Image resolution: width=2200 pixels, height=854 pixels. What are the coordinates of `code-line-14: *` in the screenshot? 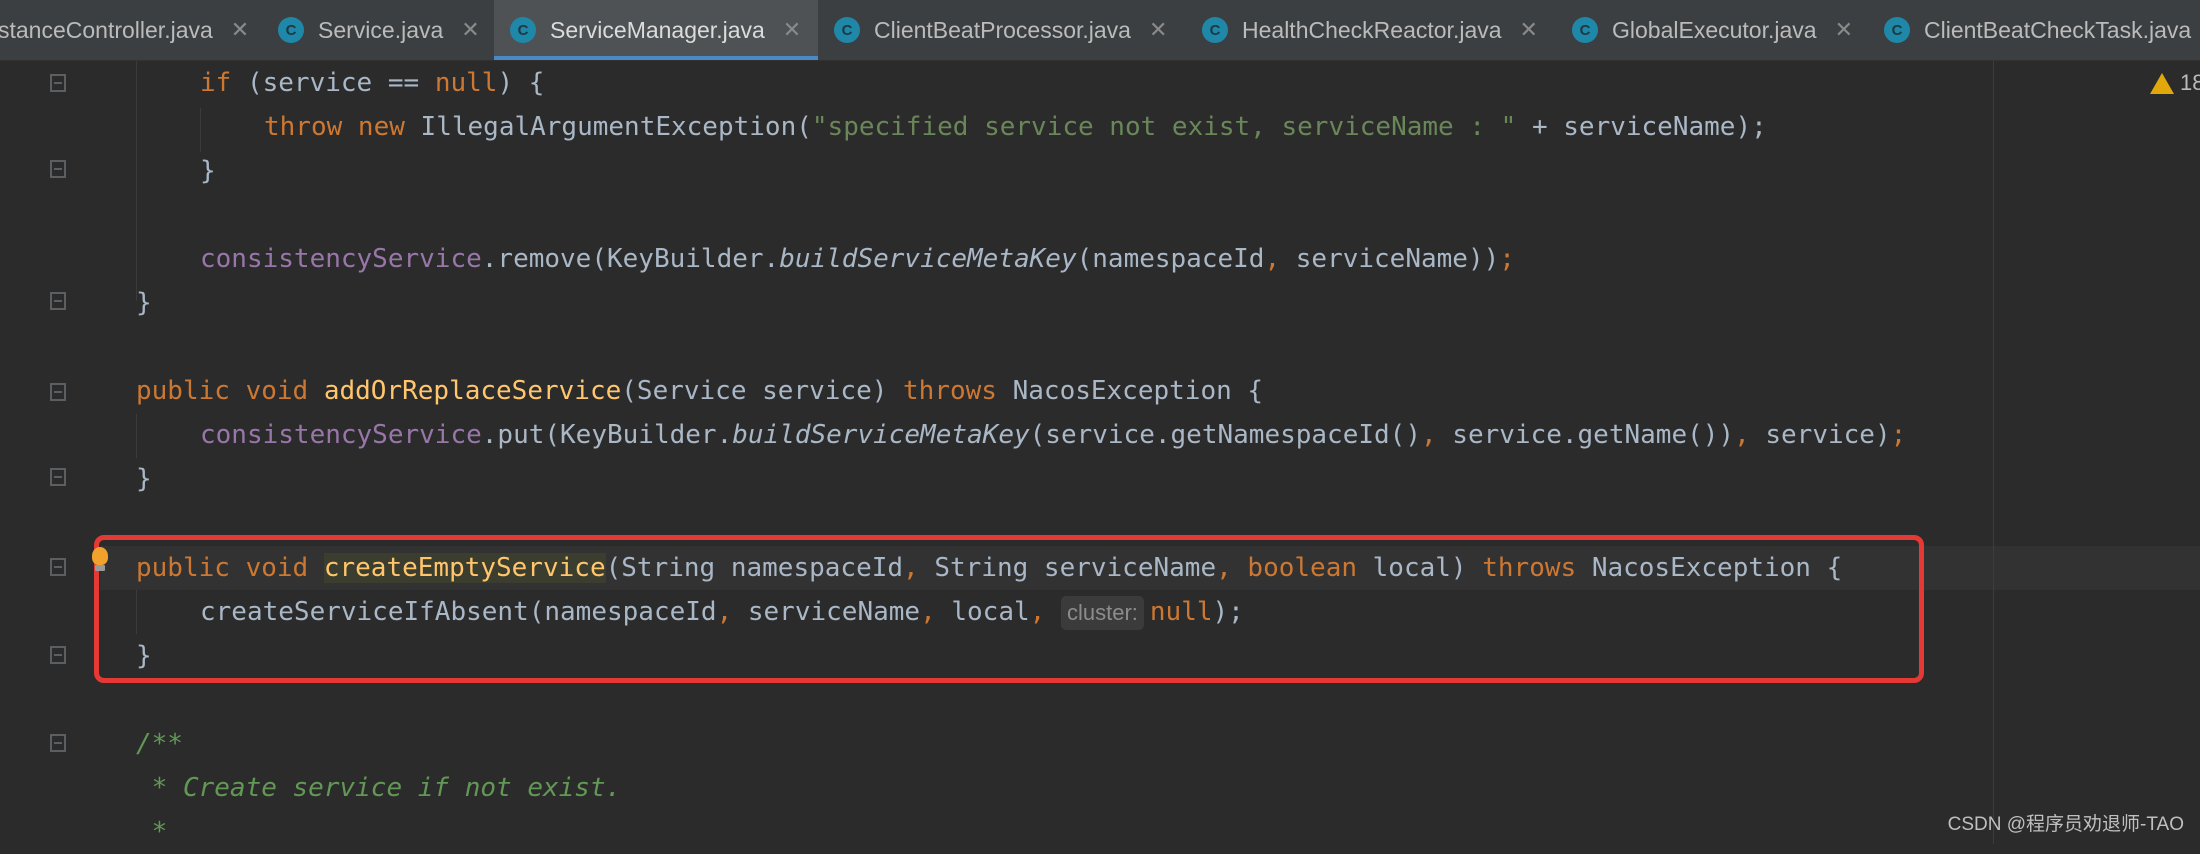 It's located at (152, 832).